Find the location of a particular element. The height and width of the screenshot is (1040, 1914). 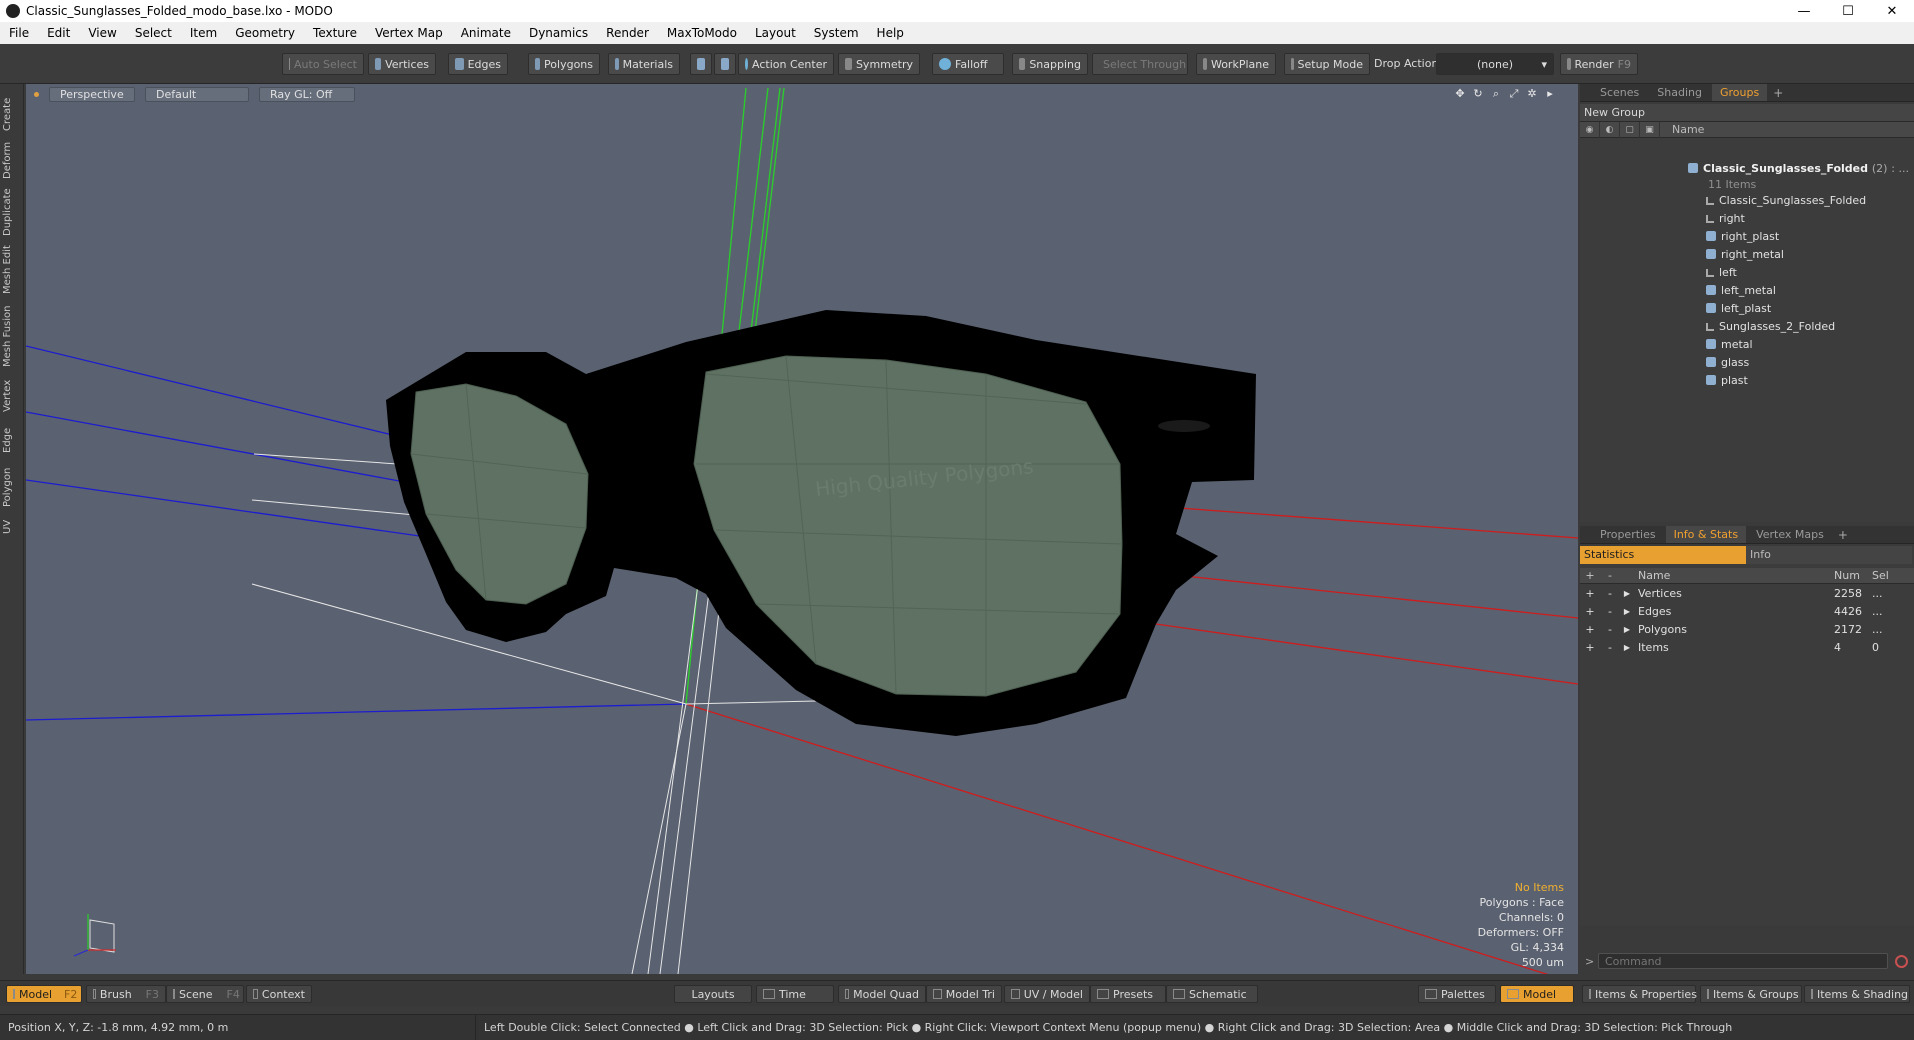

tree-item: left_plast is located at coordinates (1747, 309).